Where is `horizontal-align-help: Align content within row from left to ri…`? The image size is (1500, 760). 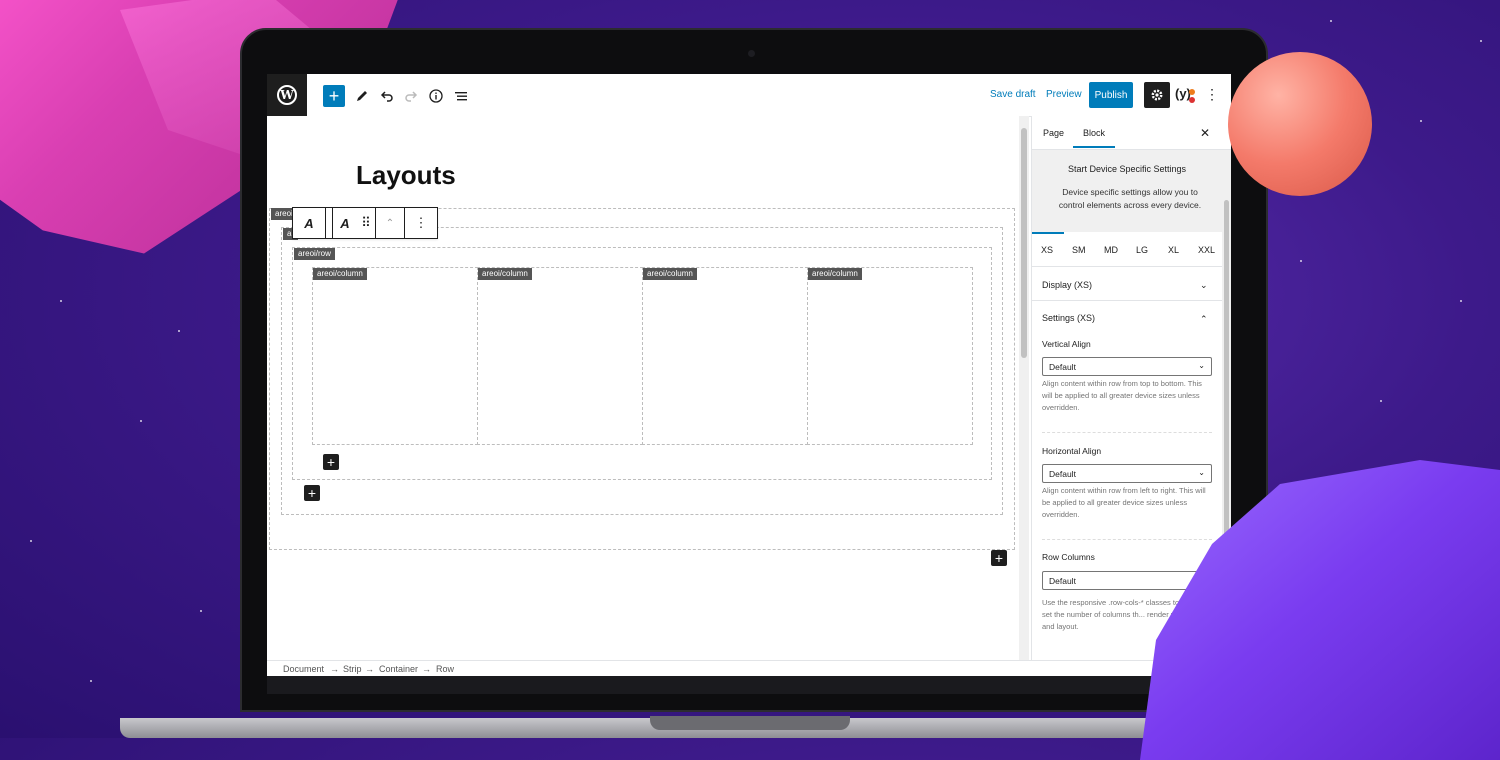
horizontal-align-help: Align content within row from left to ri… is located at coordinates (1124, 502).